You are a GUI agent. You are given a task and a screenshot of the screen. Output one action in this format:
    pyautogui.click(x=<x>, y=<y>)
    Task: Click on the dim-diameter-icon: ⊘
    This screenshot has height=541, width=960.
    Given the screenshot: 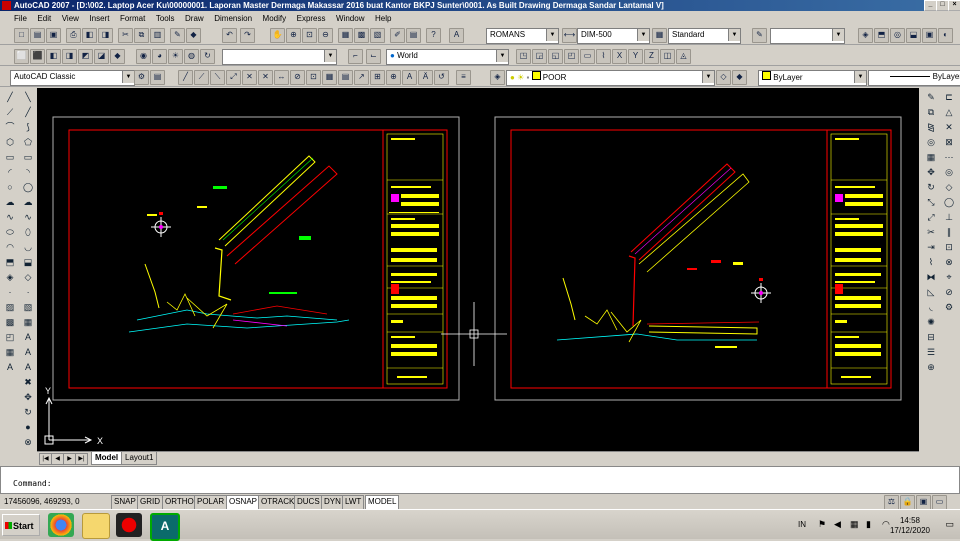 What is the action you would take?
    pyautogui.click(x=297, y=77)
    